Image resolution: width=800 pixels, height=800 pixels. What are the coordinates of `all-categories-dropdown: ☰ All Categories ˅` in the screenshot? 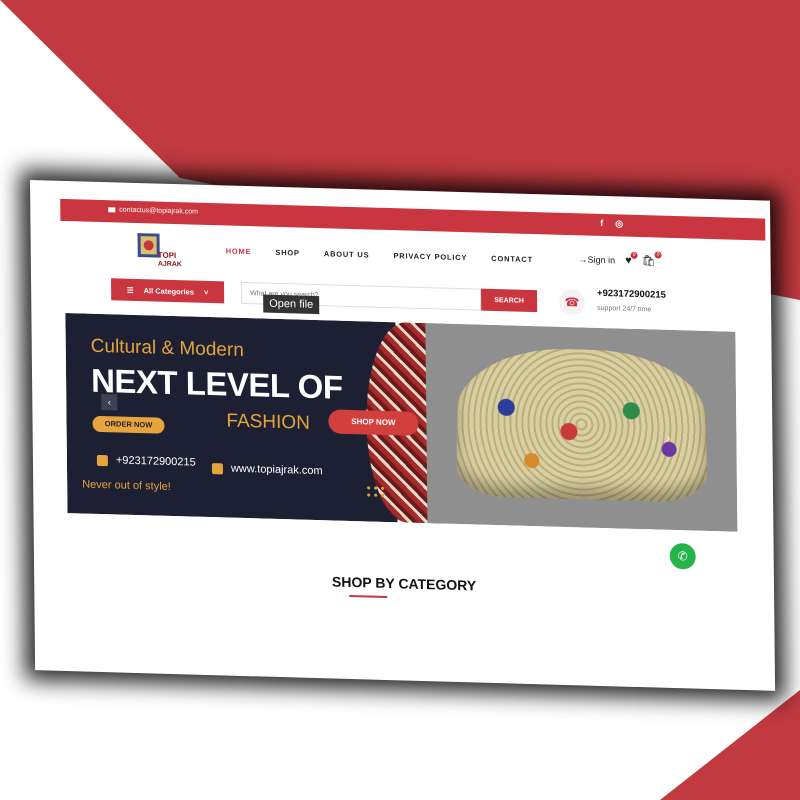 It's located at (168, 291).